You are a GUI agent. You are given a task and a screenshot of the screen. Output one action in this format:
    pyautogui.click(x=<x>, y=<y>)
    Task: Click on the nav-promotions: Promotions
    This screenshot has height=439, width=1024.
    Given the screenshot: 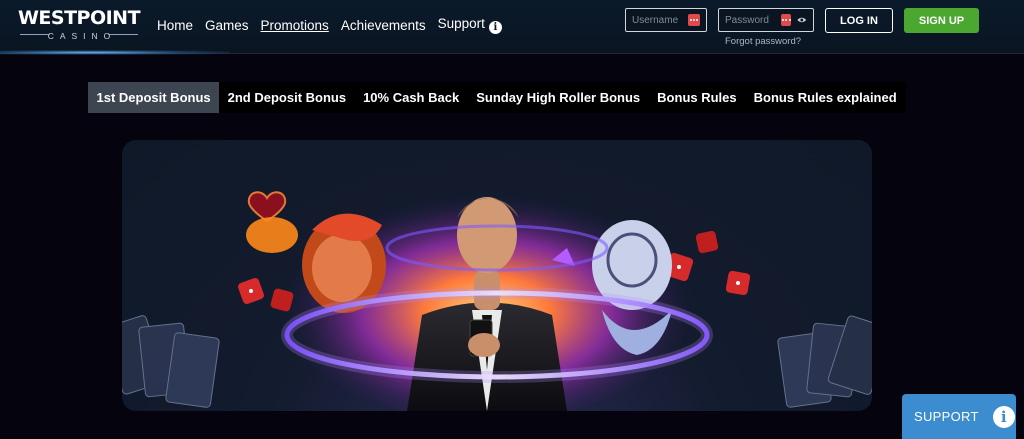 What is the action you would take?
    pyautogui.click(x=295, y=25)
    